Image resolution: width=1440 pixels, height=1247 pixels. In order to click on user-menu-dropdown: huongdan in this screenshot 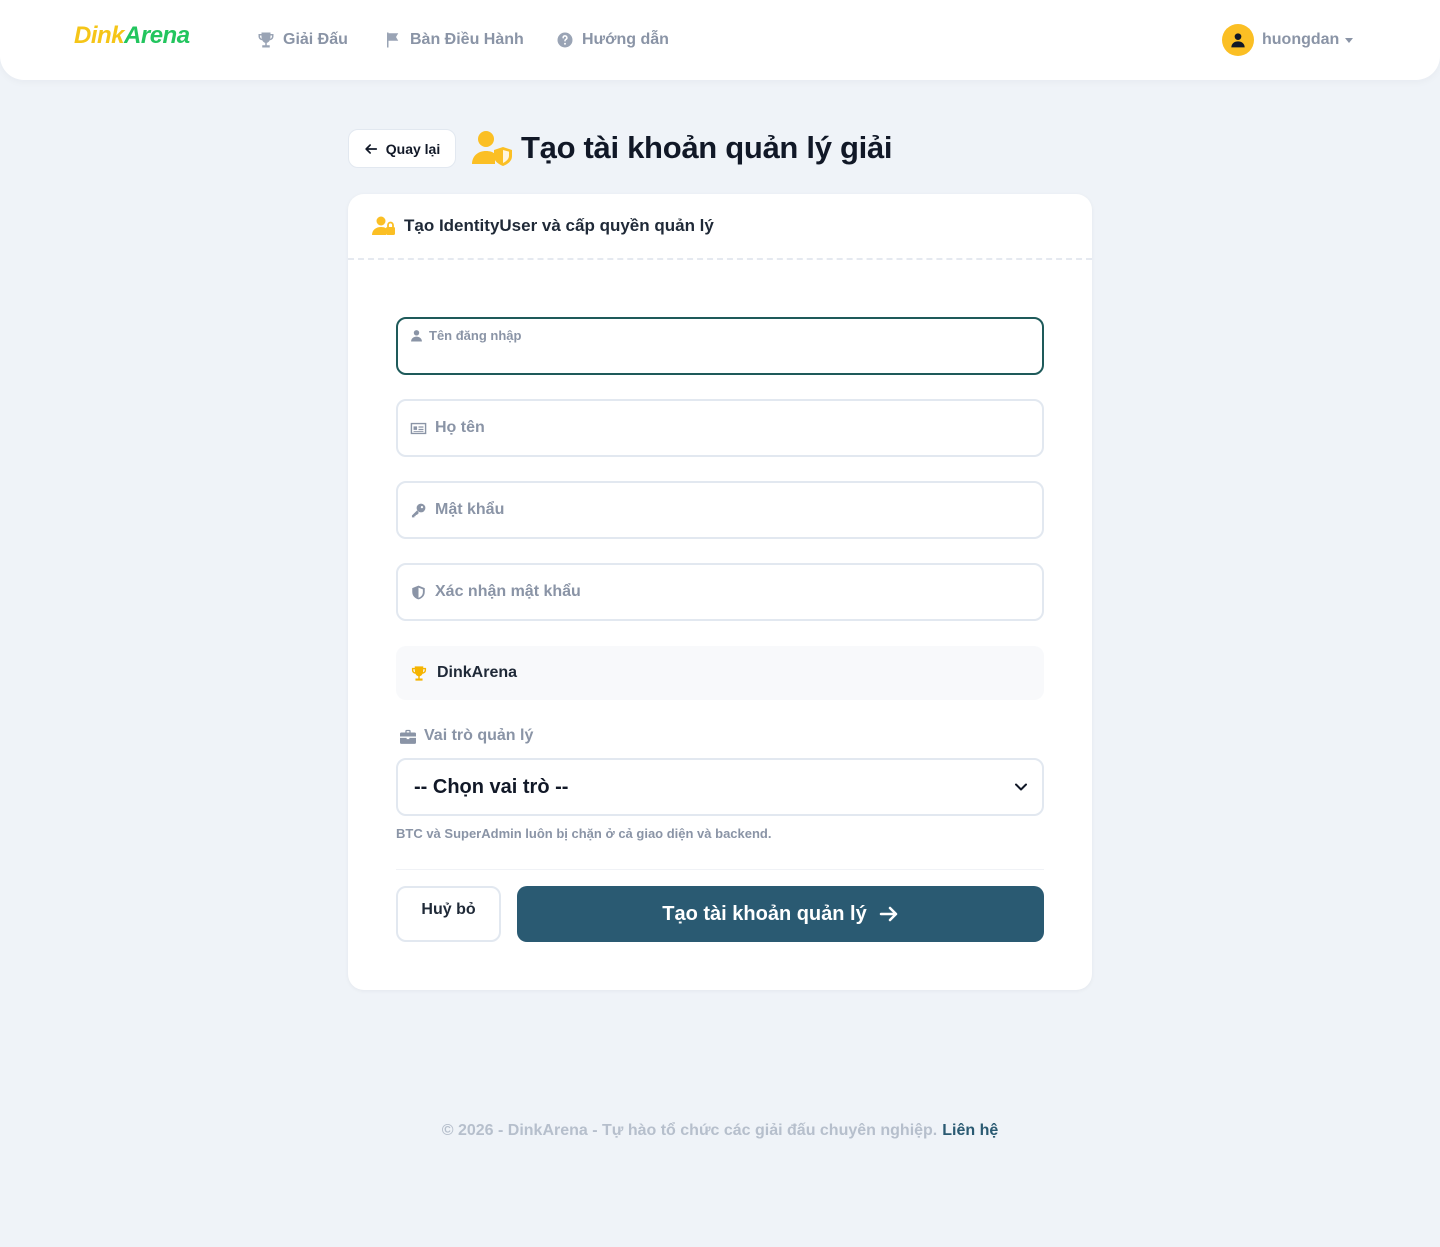, I will do `click(1288, 40)`.